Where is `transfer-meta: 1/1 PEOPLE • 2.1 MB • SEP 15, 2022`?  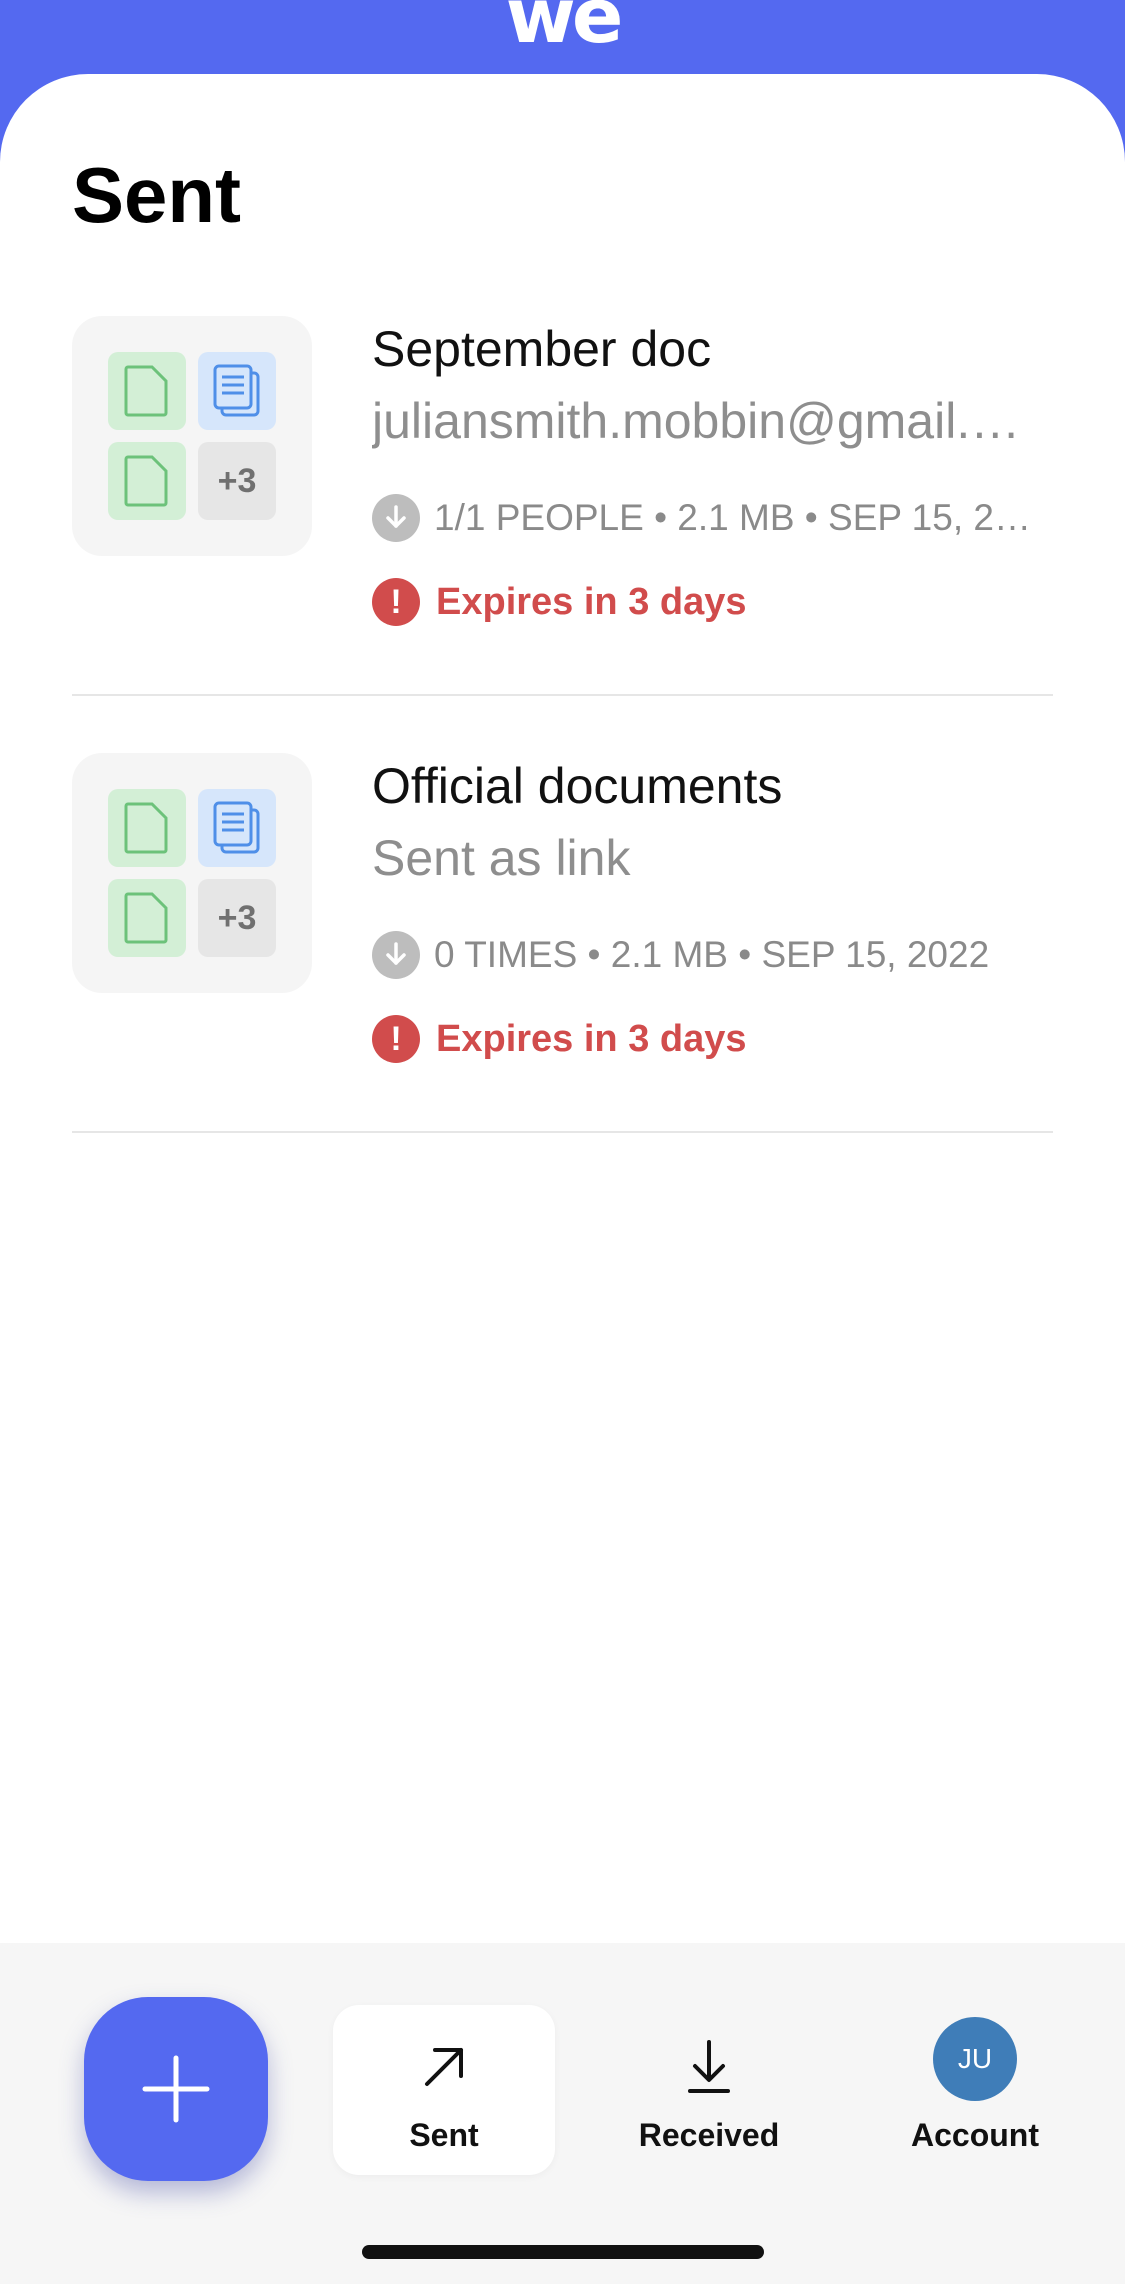 transfer-meta: 1/1 PEOPLE • 2.1 MB • SEP 15, 2022 is located at coordinates (707, 518).